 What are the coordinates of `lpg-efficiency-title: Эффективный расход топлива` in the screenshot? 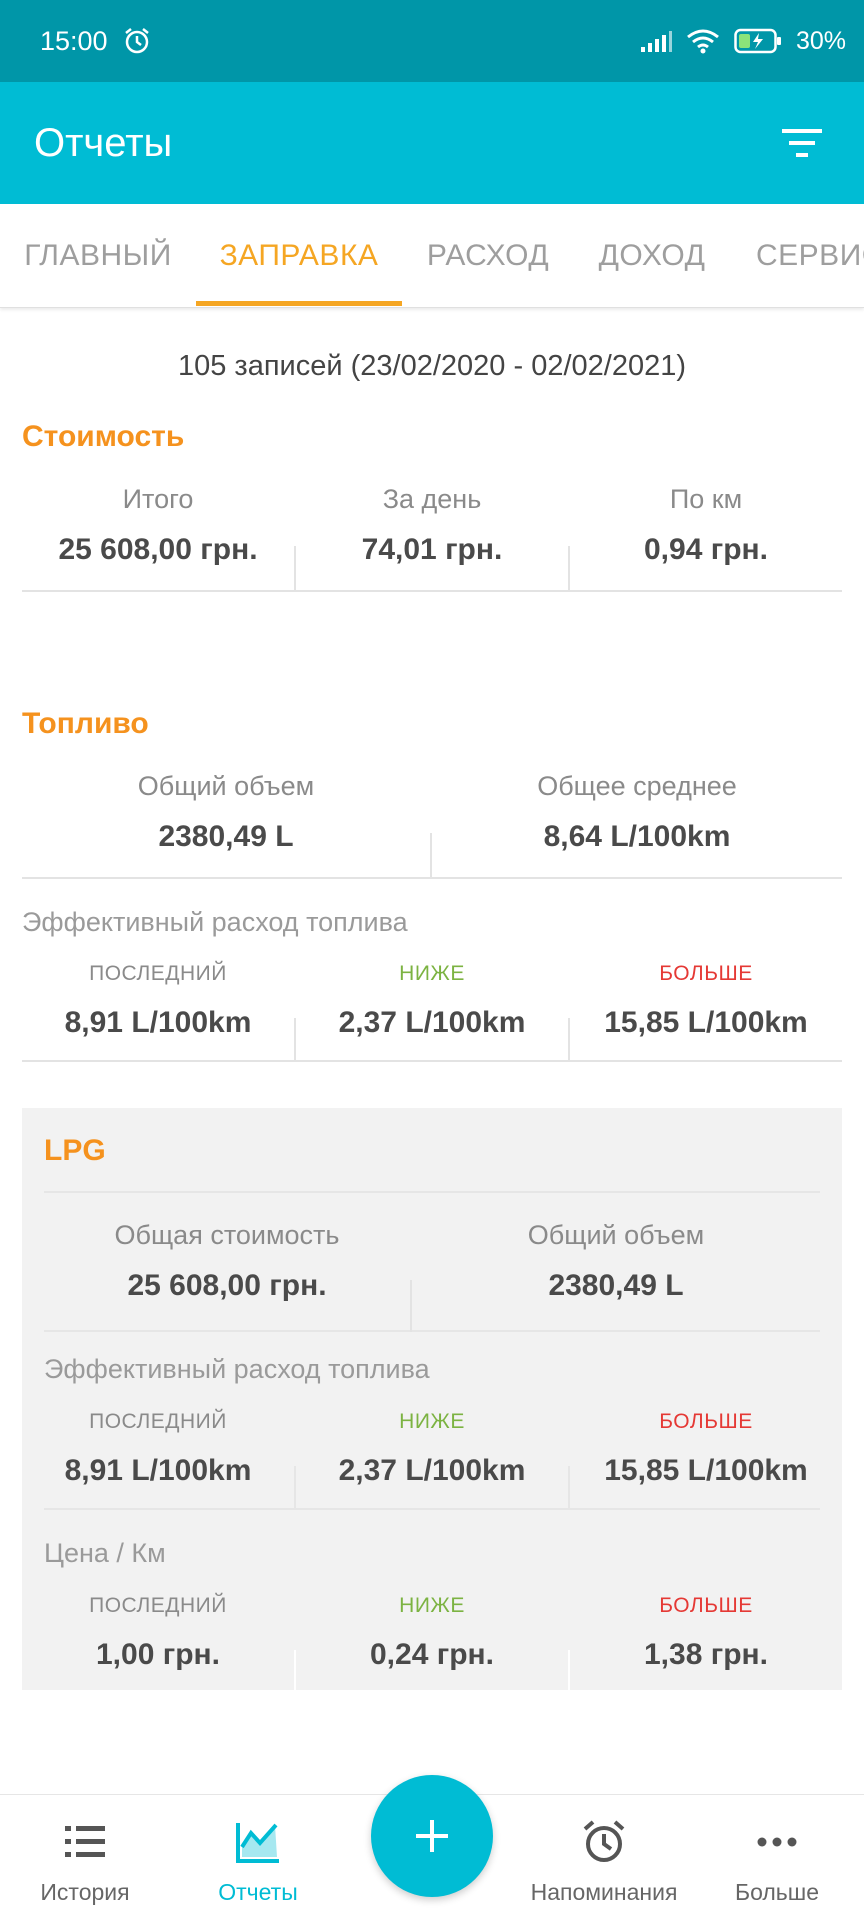 It's located at (237, 1369).